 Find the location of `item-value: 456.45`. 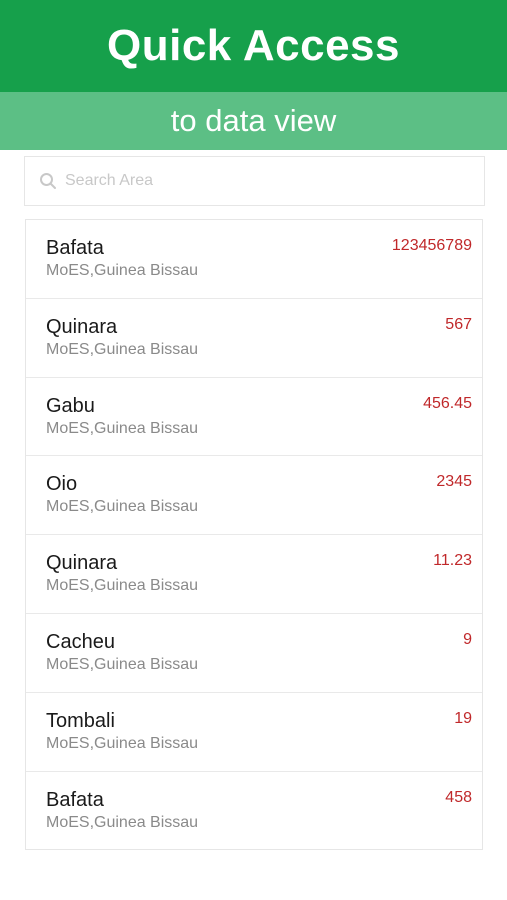

item-value: 456.45 is located at coordinates (447, 403).